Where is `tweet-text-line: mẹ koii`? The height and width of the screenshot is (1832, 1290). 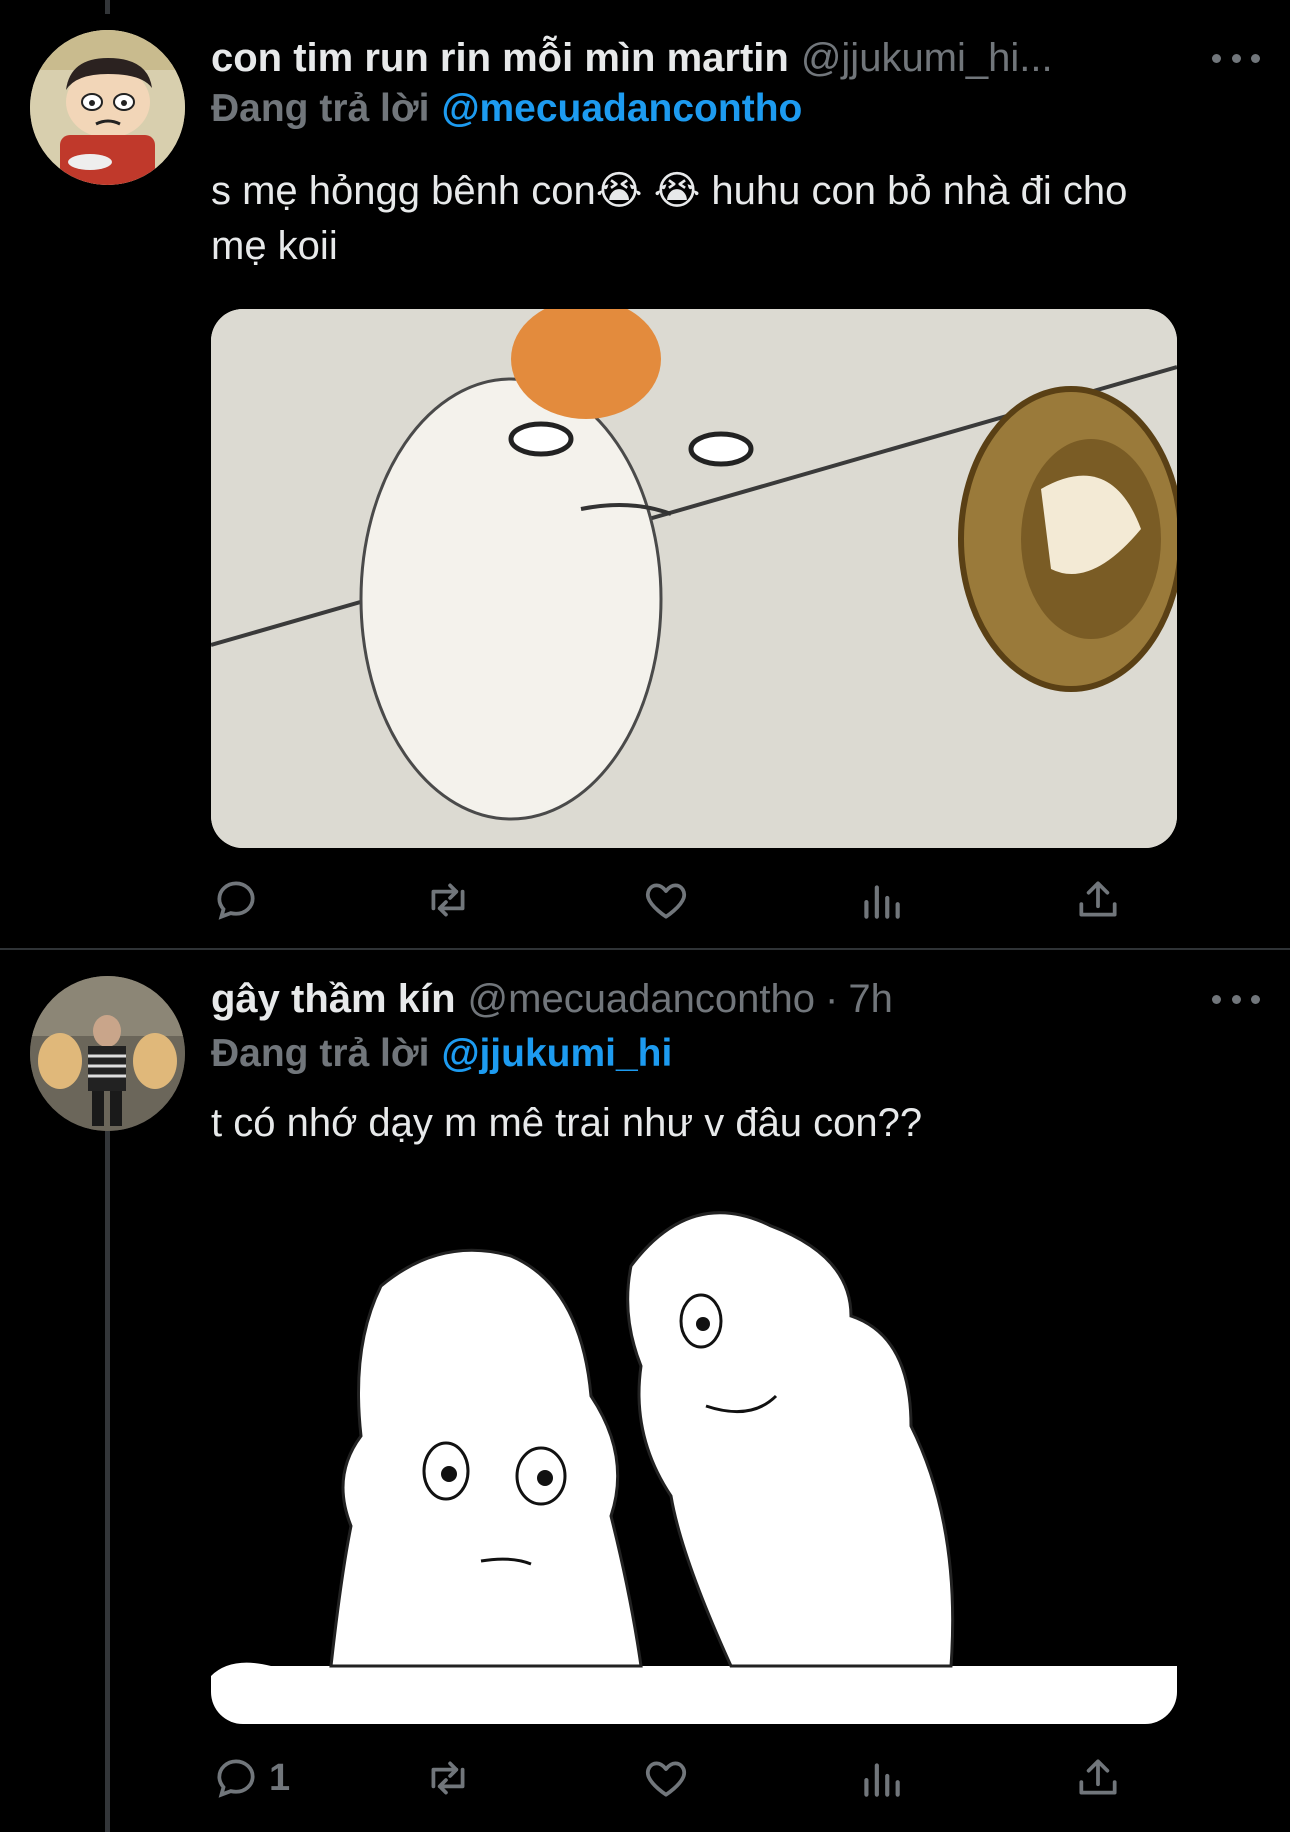 tweet-text-line: mẹ koii is located at coordinates (274, 246).